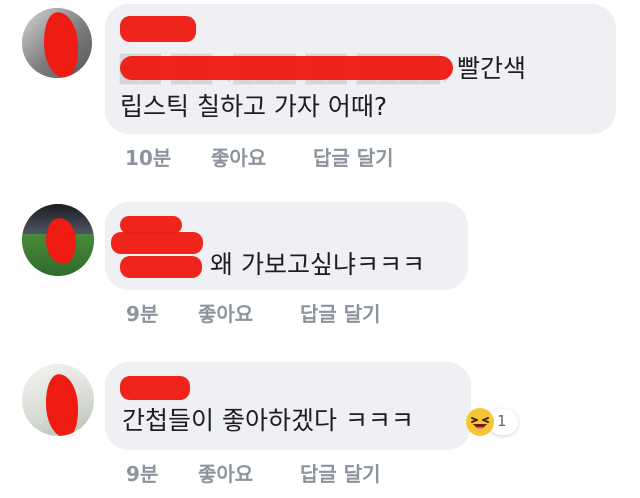 This screenshot has width=640, height=498. Describe the element at coordinates (480, 422) in the screenshot. I see `laughing-face-icon` at that location.